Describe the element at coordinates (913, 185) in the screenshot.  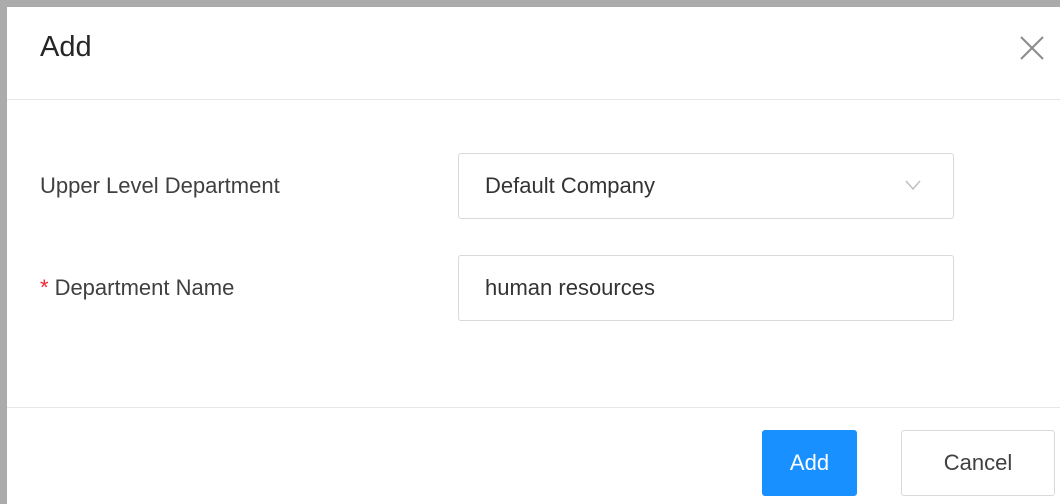
I see `chevron-down-icon` at that location.